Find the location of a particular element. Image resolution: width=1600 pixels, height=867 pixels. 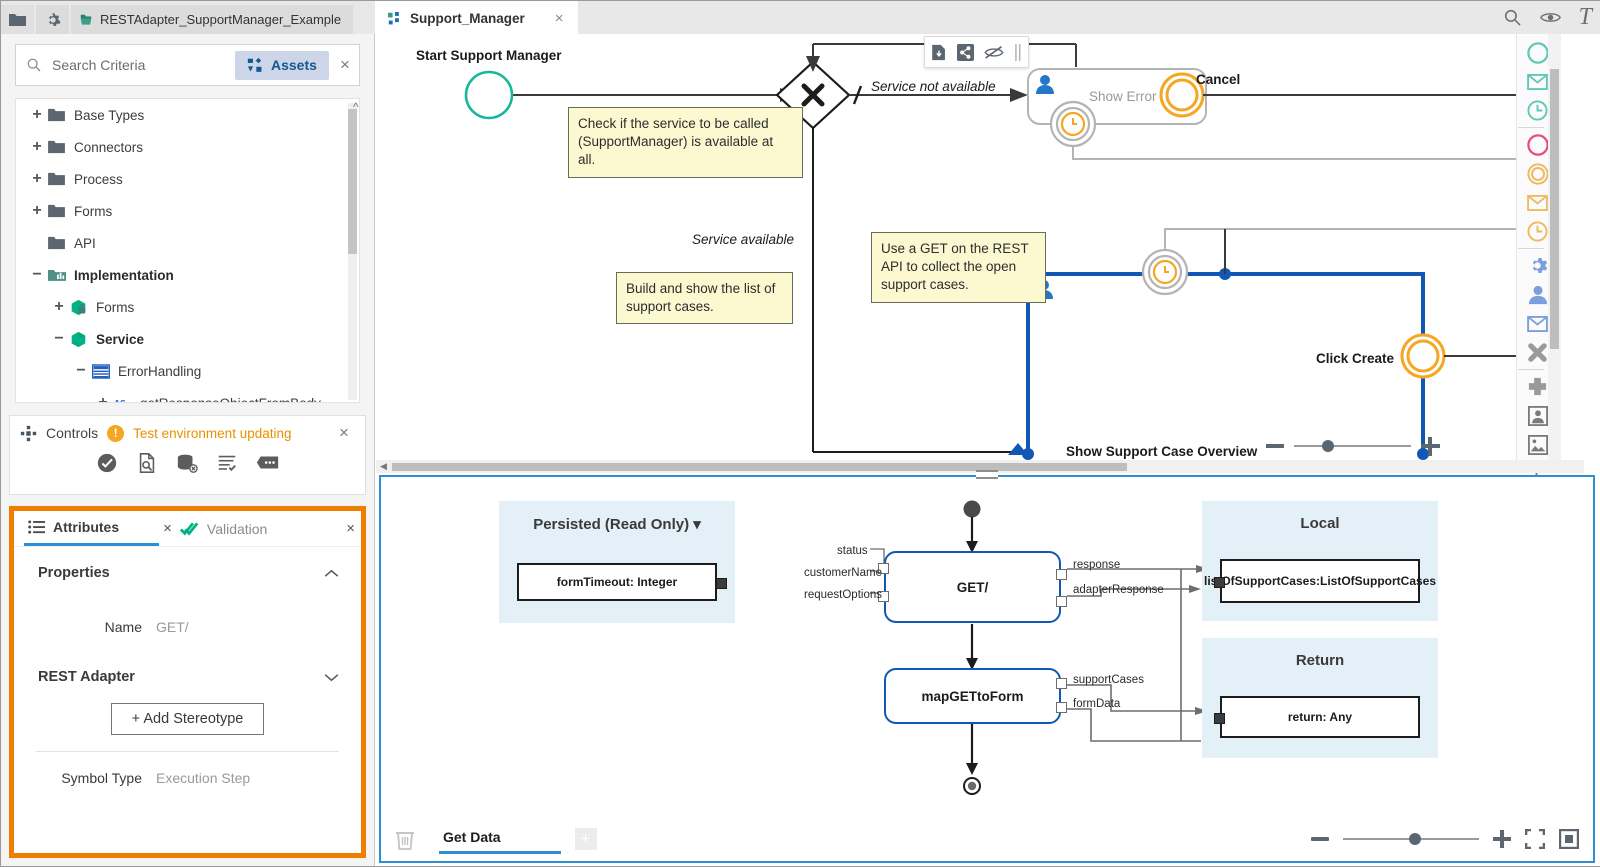

diagram-icon is located at coordinates (105, 371).